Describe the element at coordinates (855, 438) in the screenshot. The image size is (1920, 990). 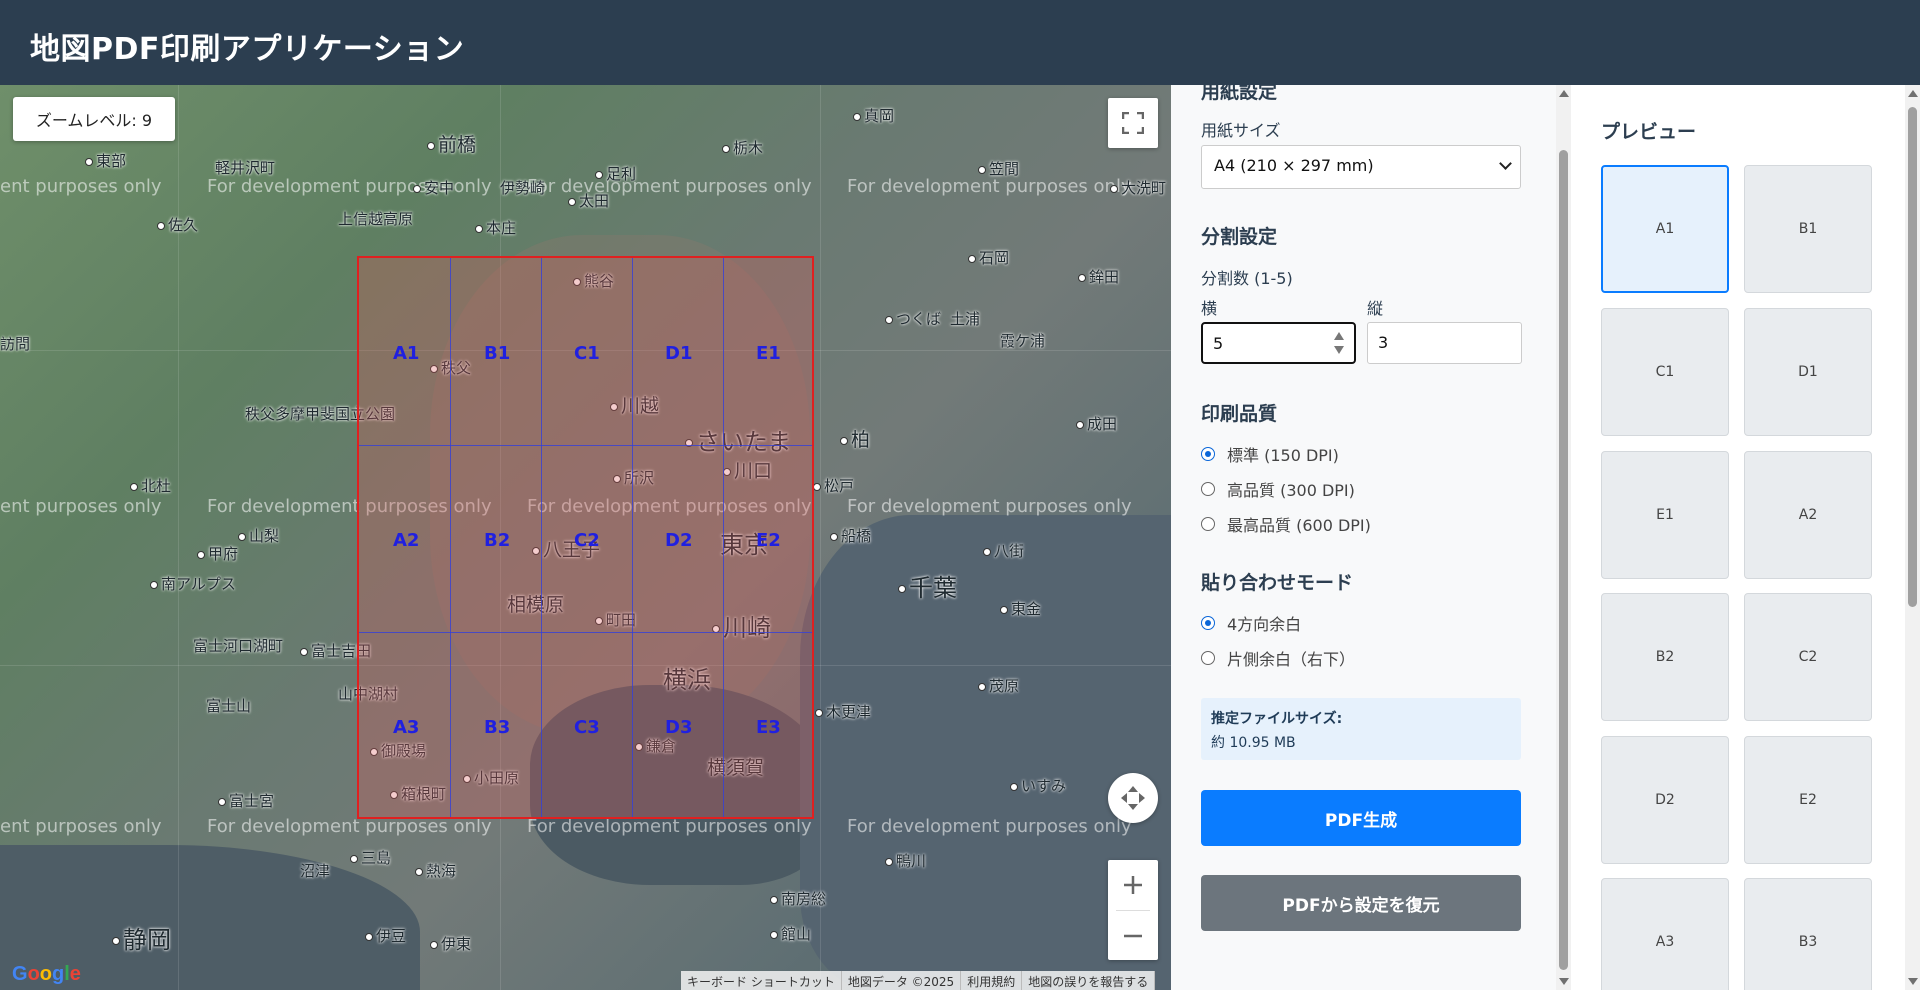
I see `map-place-label: 柏` at that location.